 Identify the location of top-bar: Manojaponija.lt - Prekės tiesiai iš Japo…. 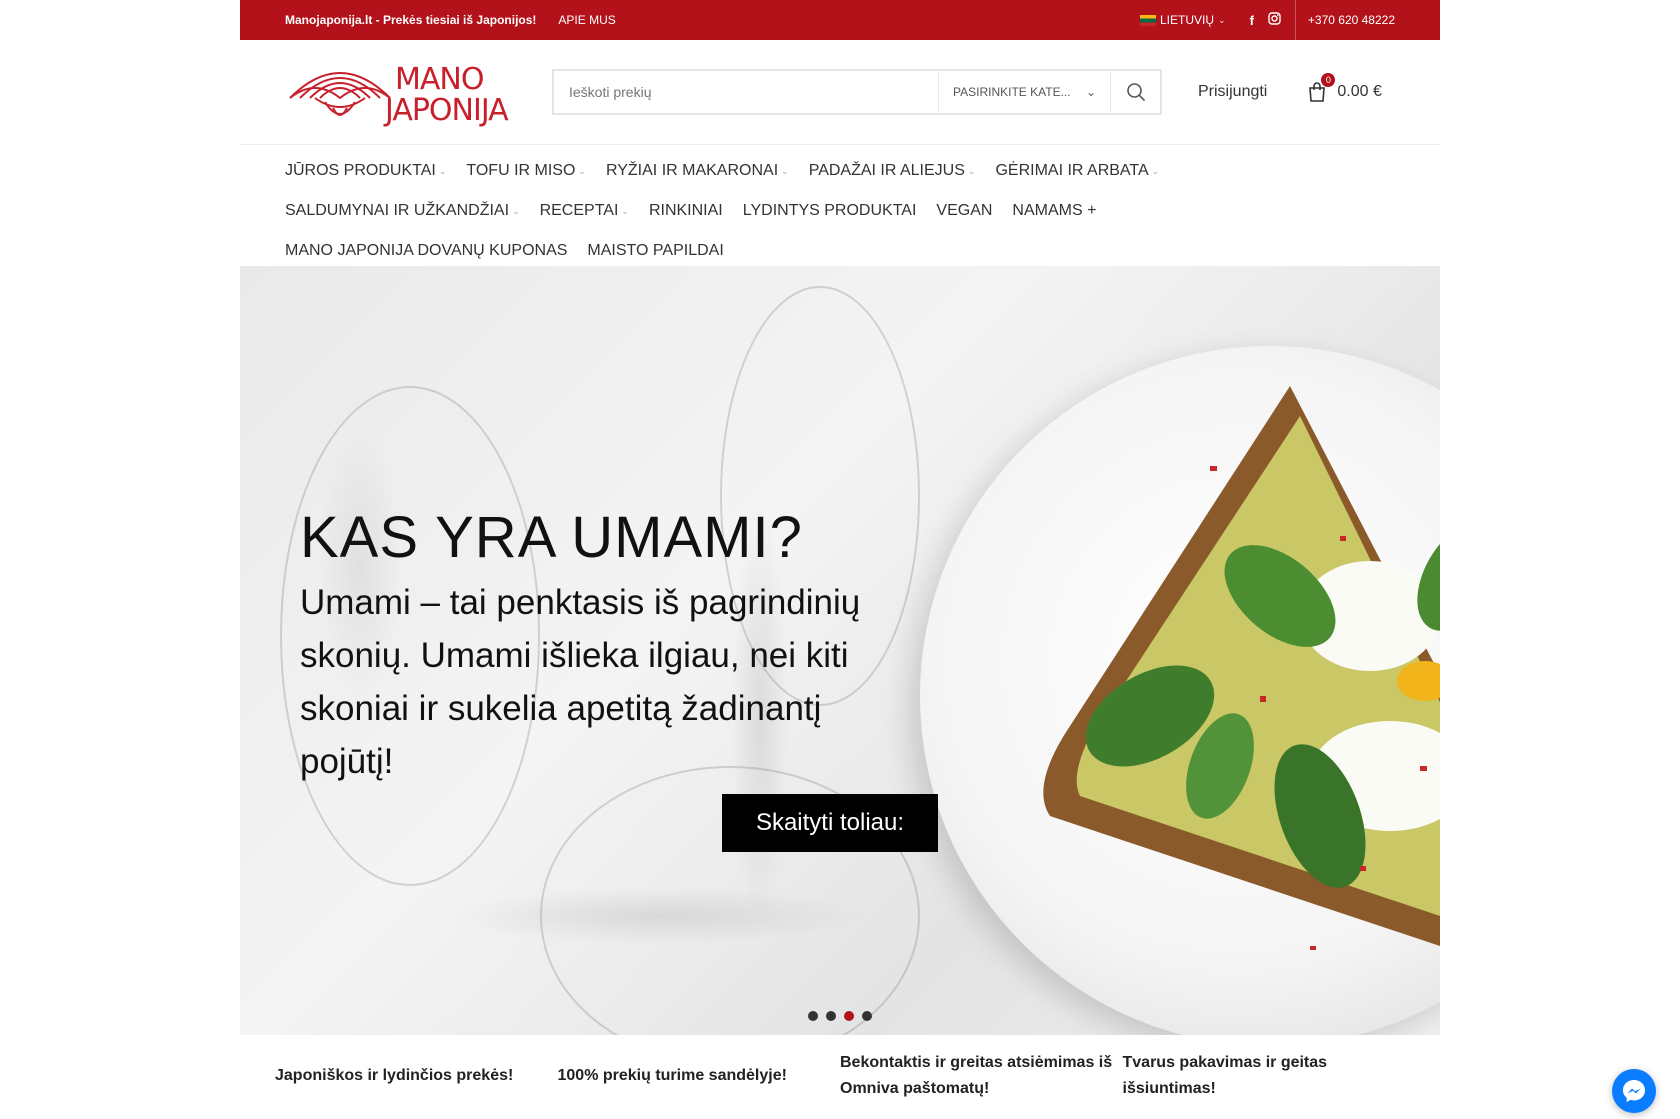
(840, 20).